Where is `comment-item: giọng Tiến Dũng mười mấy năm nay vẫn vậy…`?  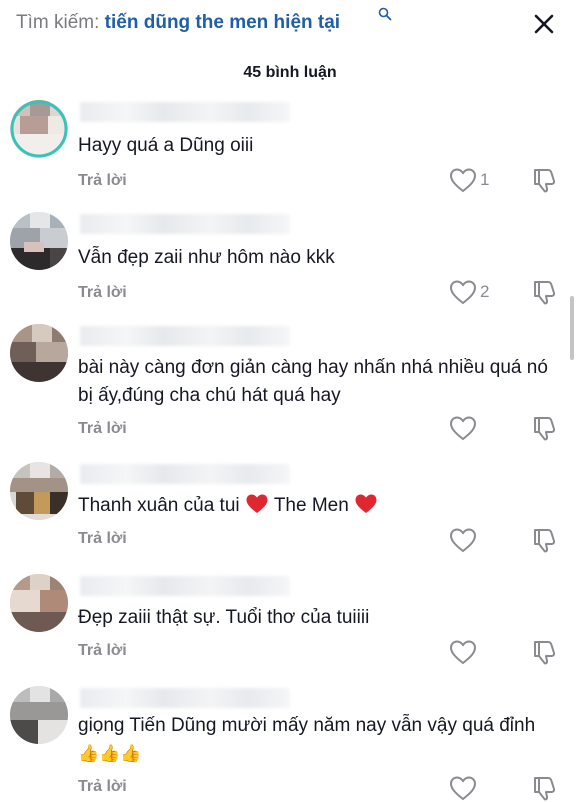
comment-item: giọng Tiến Dũng mười mấy năm nay vẫn vậy… is located at coordinates (290, 741).